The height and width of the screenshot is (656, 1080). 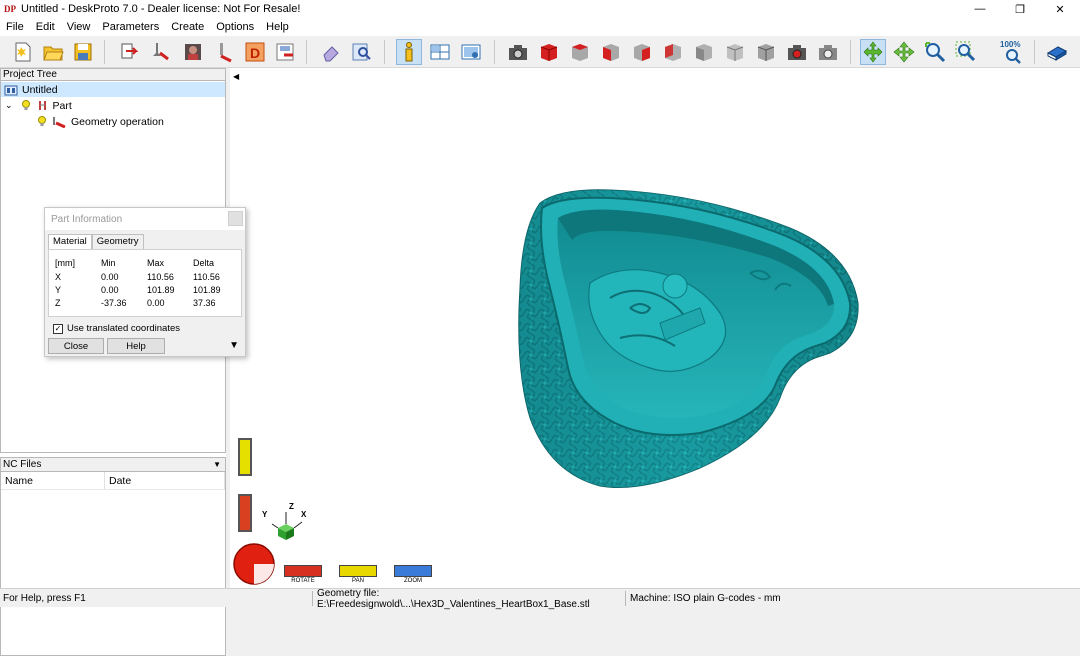 What do you see at coordinates (704, 52) in the screenshot?
I see `view-left-icon` at bounding box center [704, 52].